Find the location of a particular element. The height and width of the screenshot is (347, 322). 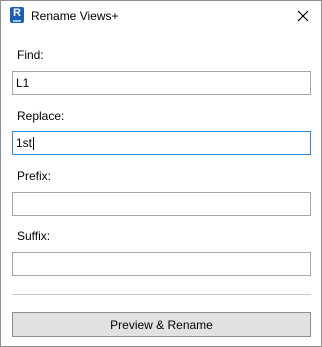

replace-input: 1st is located at coordinates (161, 143).